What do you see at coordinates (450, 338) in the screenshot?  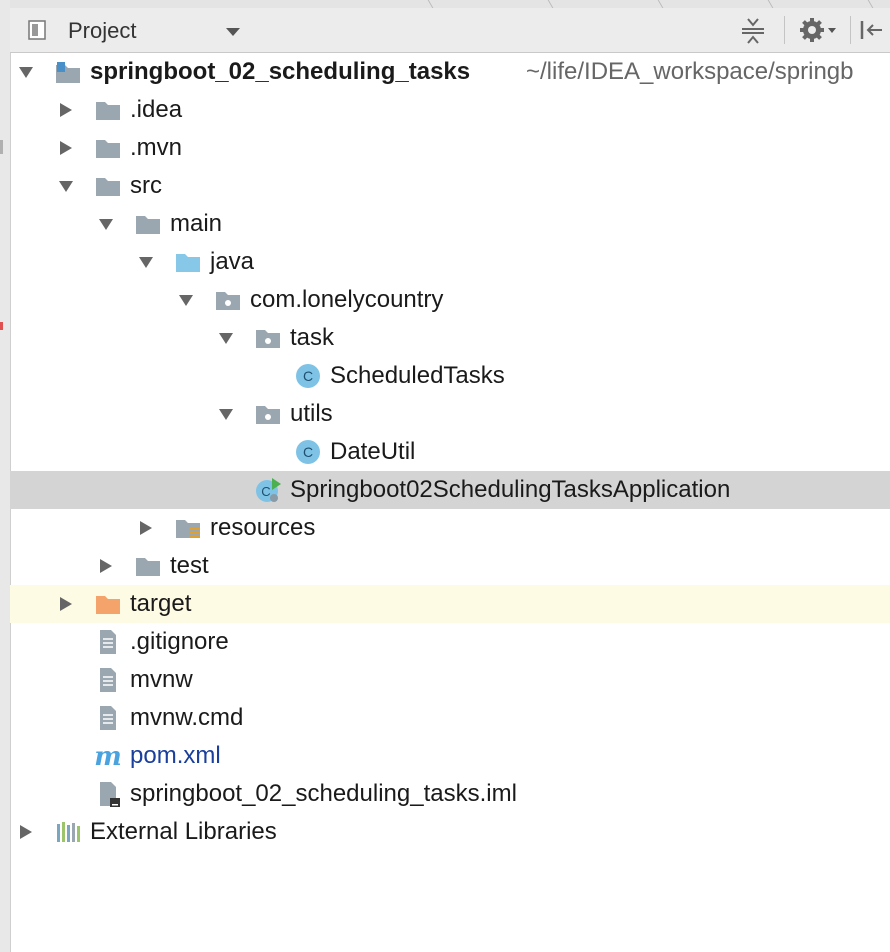 I see `tree-item-task: task` at bounding box center [450, 338].